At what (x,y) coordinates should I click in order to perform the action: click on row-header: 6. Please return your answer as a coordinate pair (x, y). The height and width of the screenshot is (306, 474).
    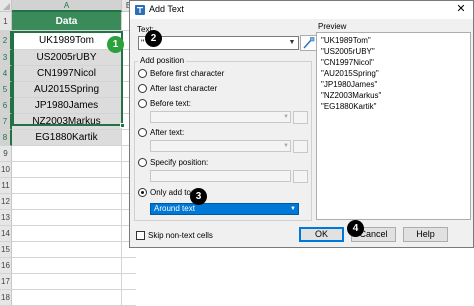
    Looking at the image, I should click on (6, 106).